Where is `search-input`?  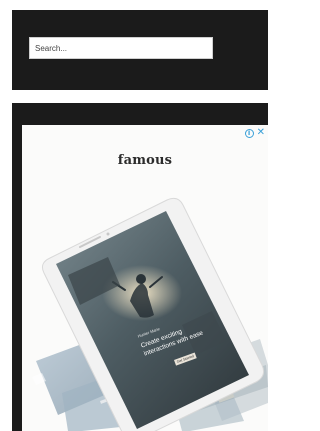 search-input is located at coordinates (121, 48).